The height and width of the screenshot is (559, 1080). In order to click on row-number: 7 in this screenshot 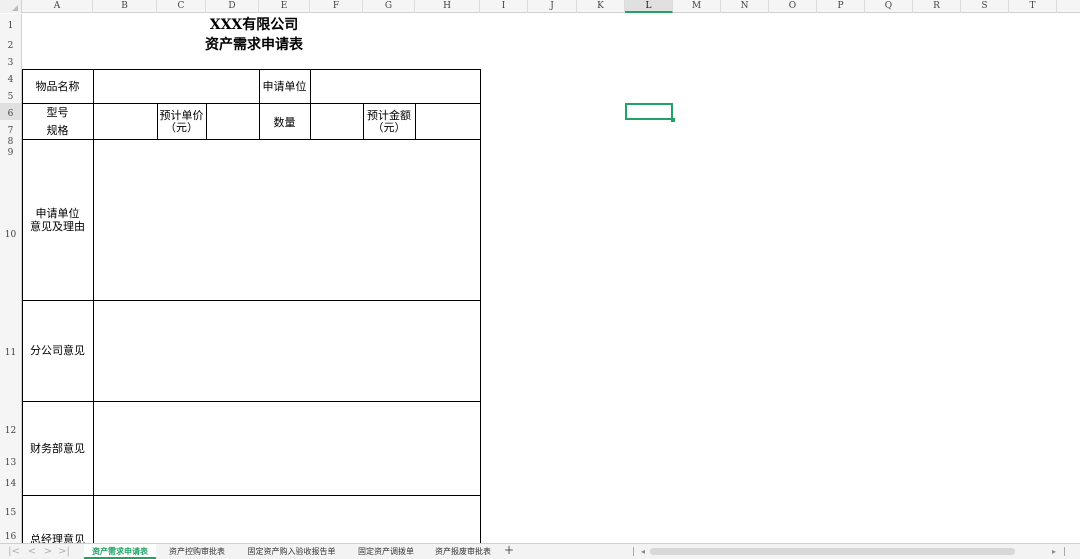, I will do `click(10, 131)`.